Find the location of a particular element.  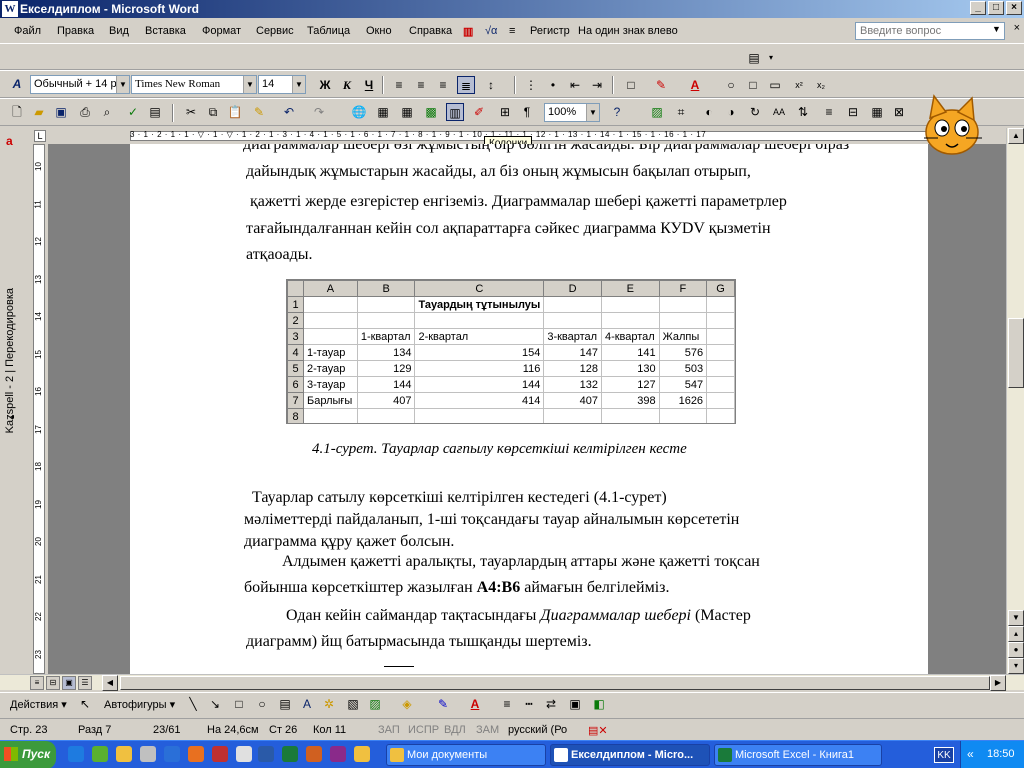

sheet-cell: 1626 is located at coordinates (683, 400).